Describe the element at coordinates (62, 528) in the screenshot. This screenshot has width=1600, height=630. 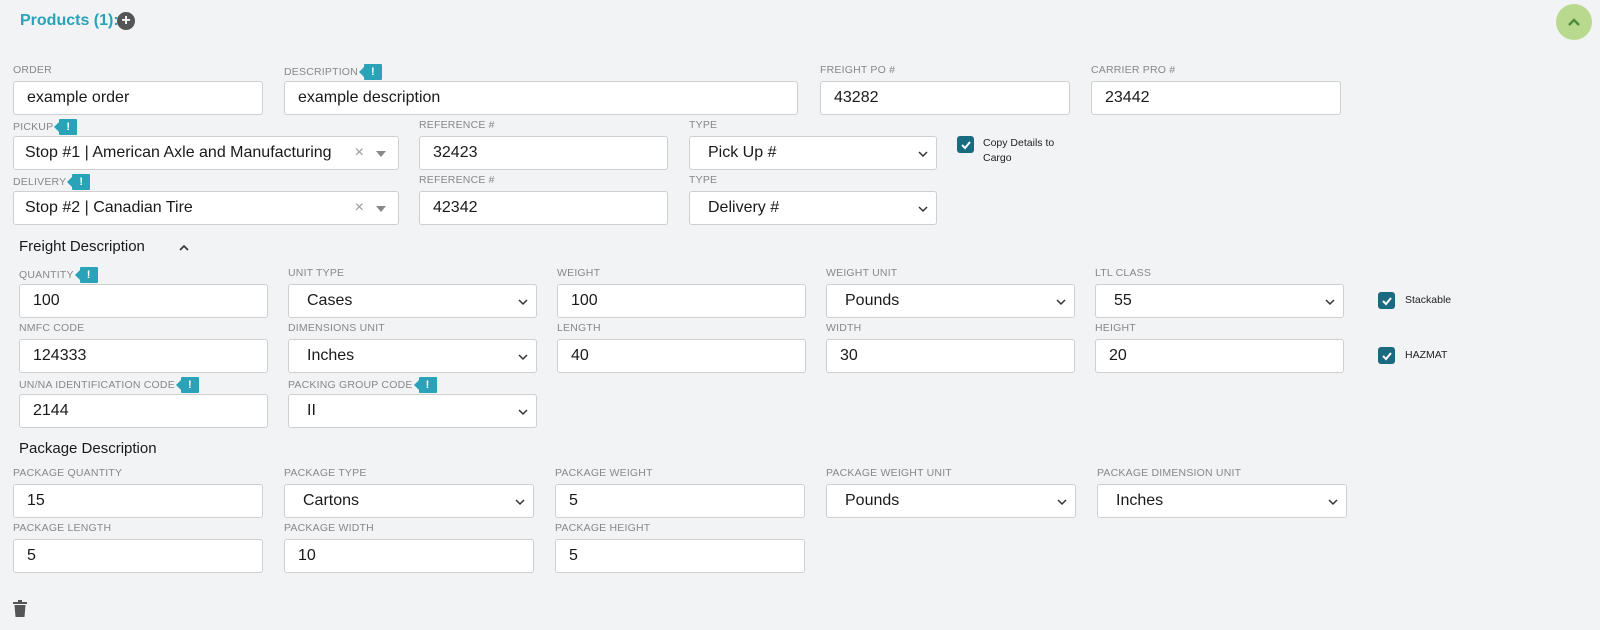
I see `package-length-label: PACKAGE LENGTH` at that location.